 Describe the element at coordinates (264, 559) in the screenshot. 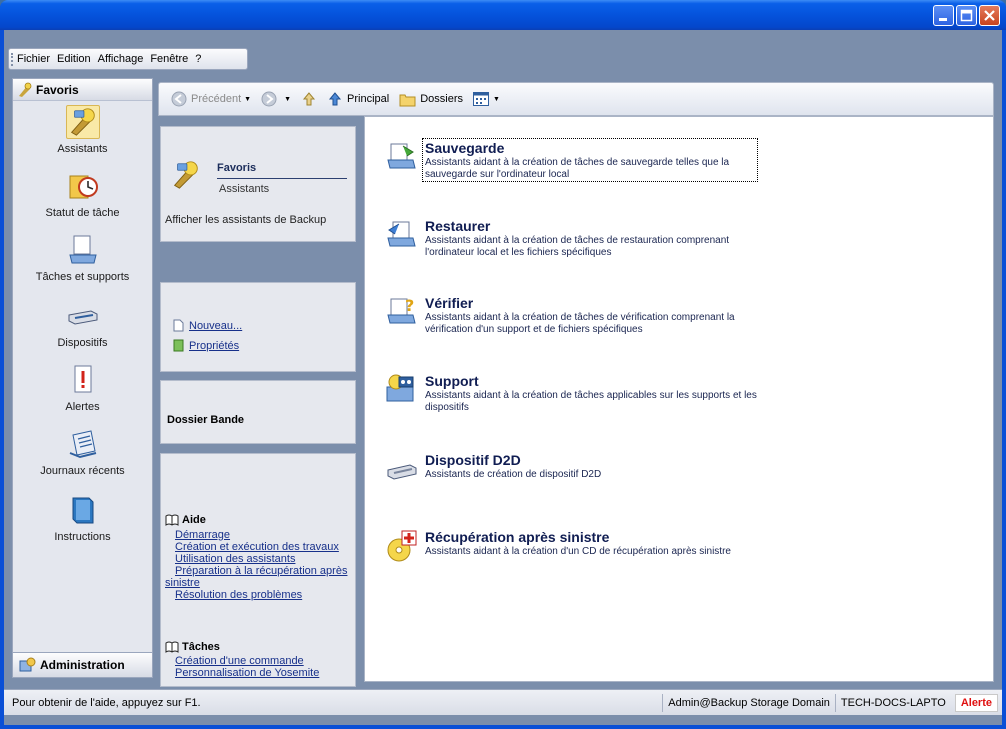

I see `help-link-utilisation: Utilisation des assistants` at that location.